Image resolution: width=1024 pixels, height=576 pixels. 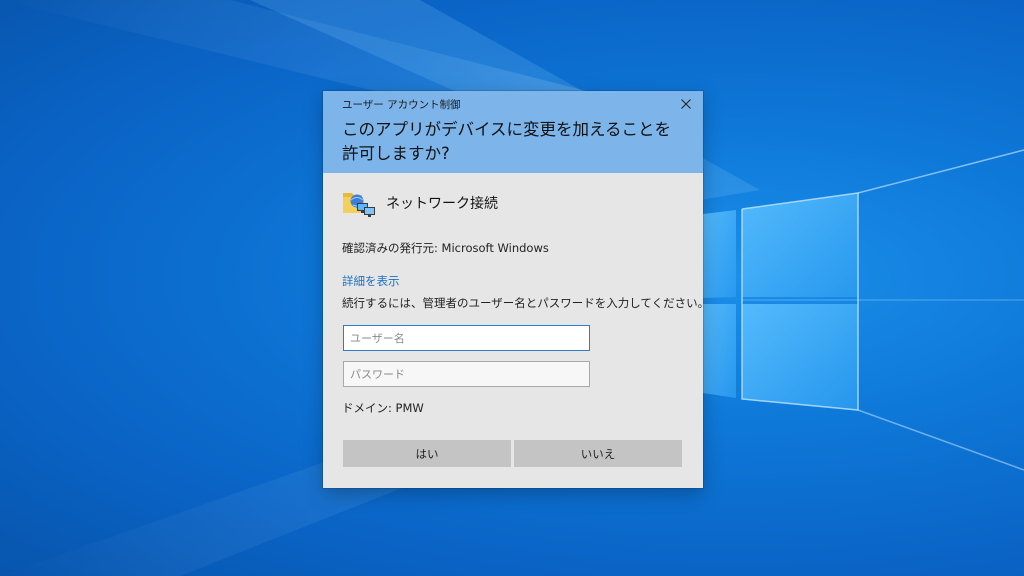 I want to click on dialog-title: このアプリがデバイスに変更を加えることを許可しますか?, so click(x=507, y=141).